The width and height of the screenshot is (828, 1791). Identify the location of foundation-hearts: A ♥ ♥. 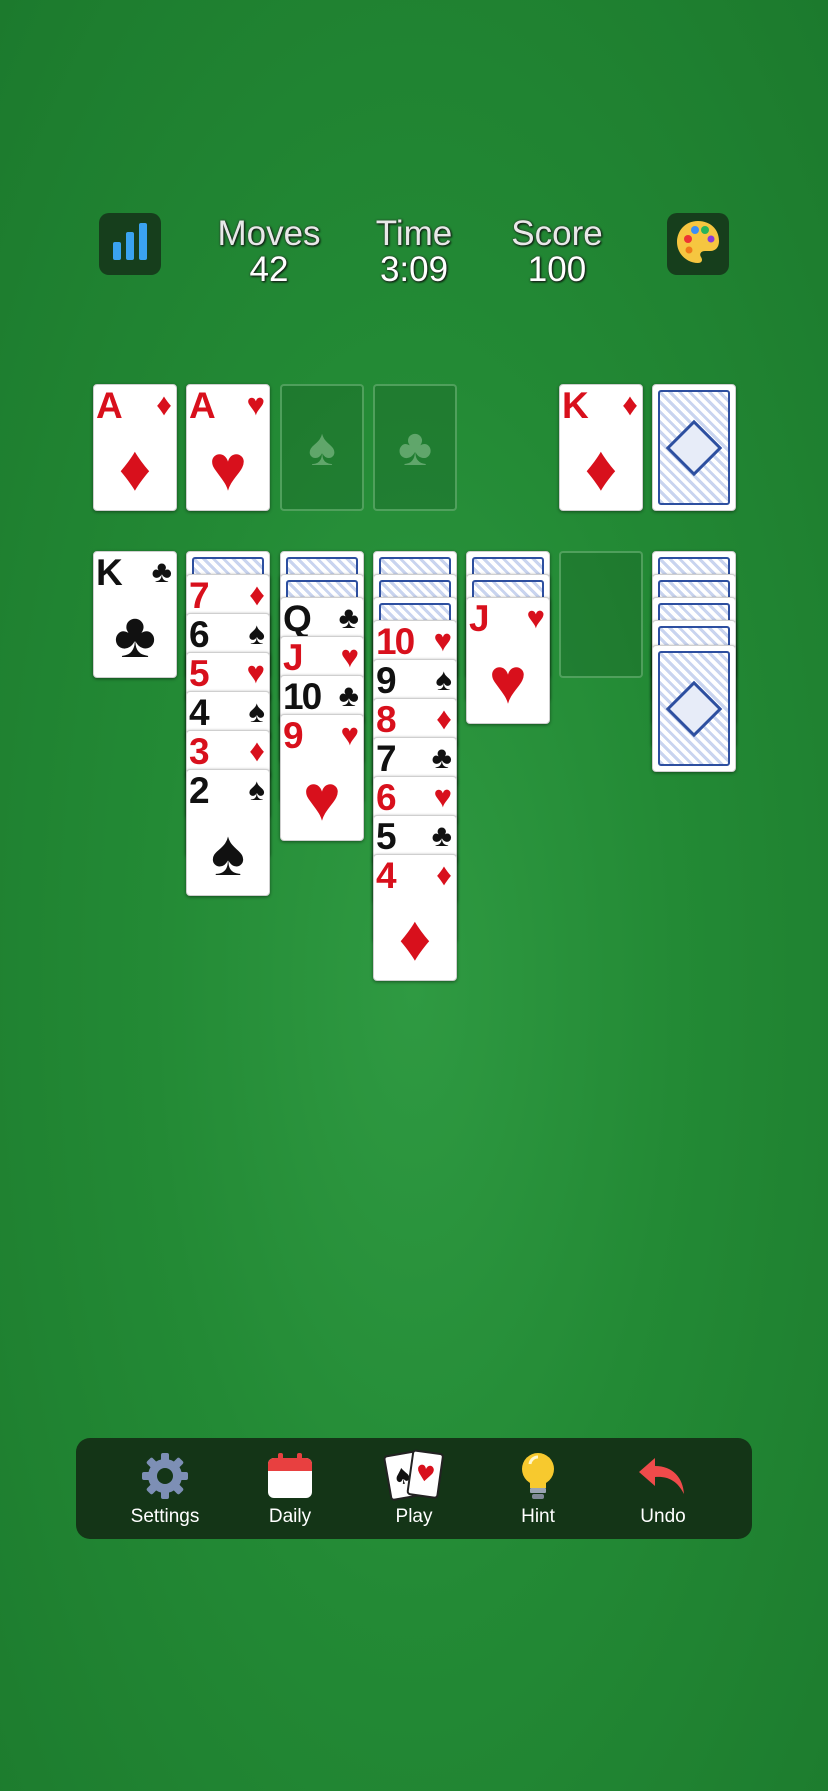
(228, 447).